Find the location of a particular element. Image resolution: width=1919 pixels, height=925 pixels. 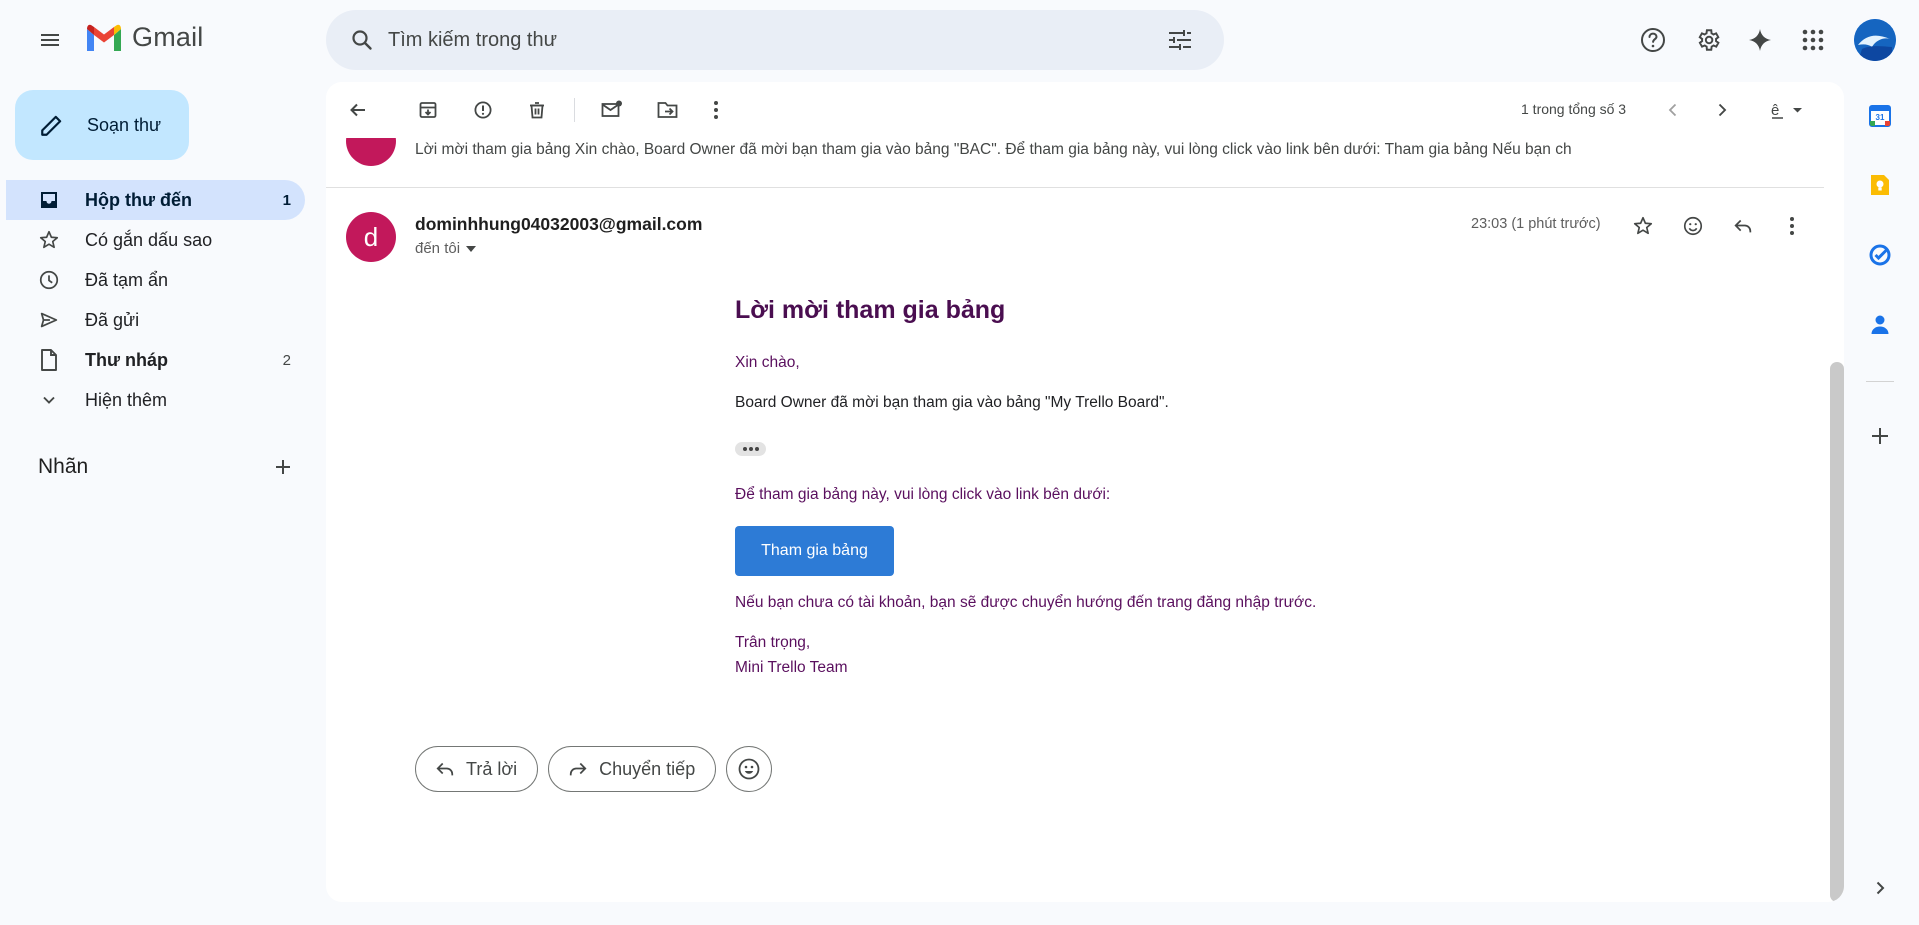

help-icon is located at coordinates (1653, 40).